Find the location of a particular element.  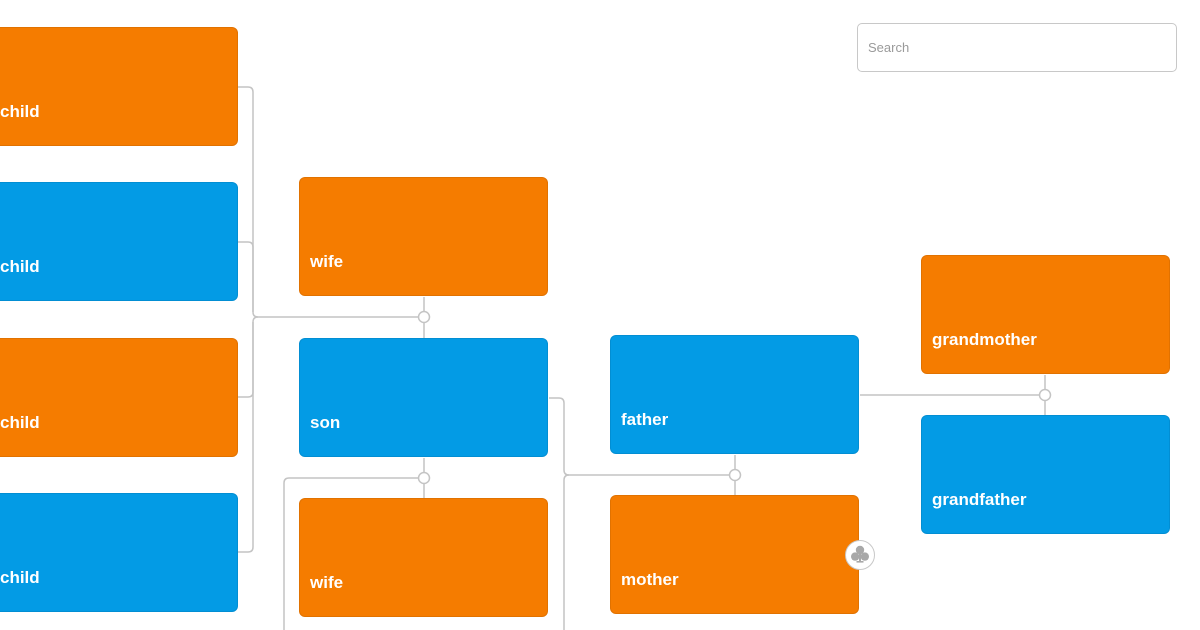

node-child-1: child is located at coordinates (119, 86).